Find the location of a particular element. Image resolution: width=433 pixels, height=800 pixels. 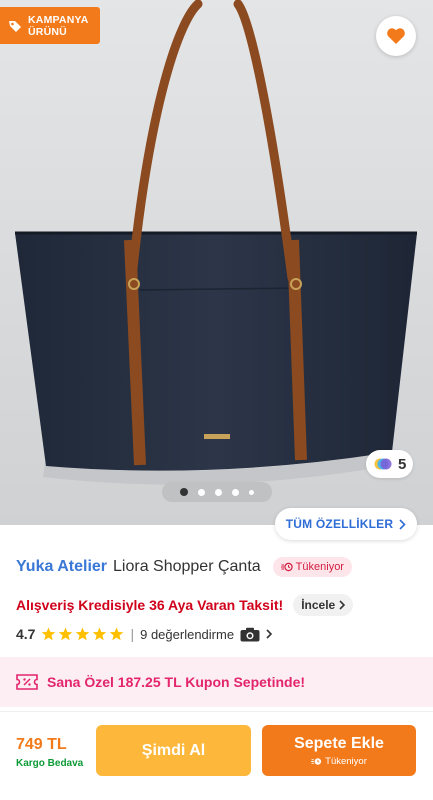

color-variants-icon is located at coordinates (383, 464).